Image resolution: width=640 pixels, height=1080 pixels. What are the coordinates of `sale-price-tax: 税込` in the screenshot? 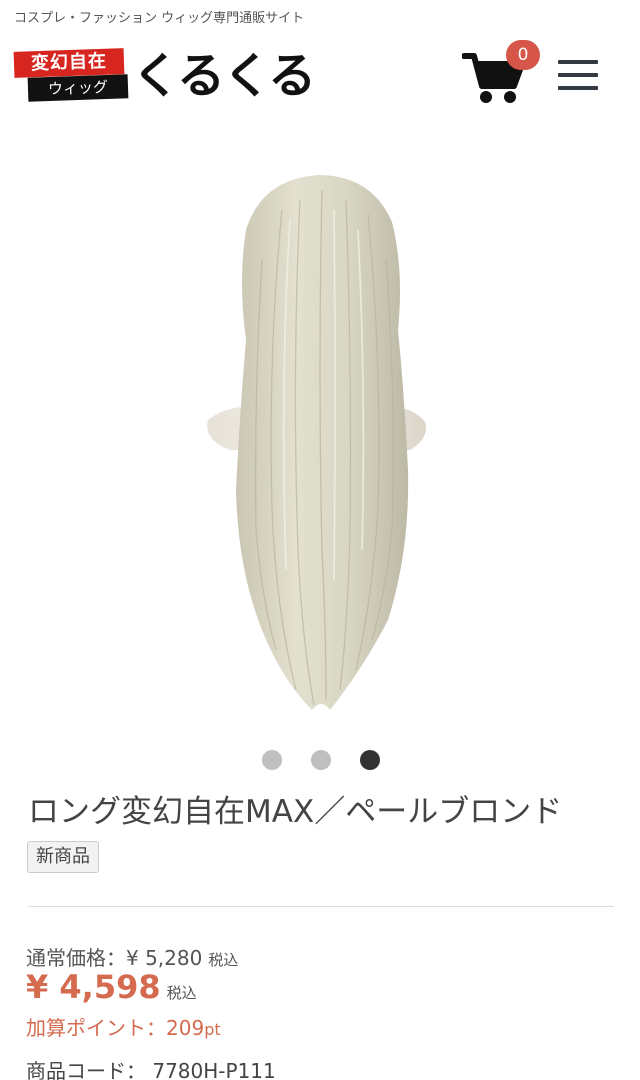 It's located at (181, 993).